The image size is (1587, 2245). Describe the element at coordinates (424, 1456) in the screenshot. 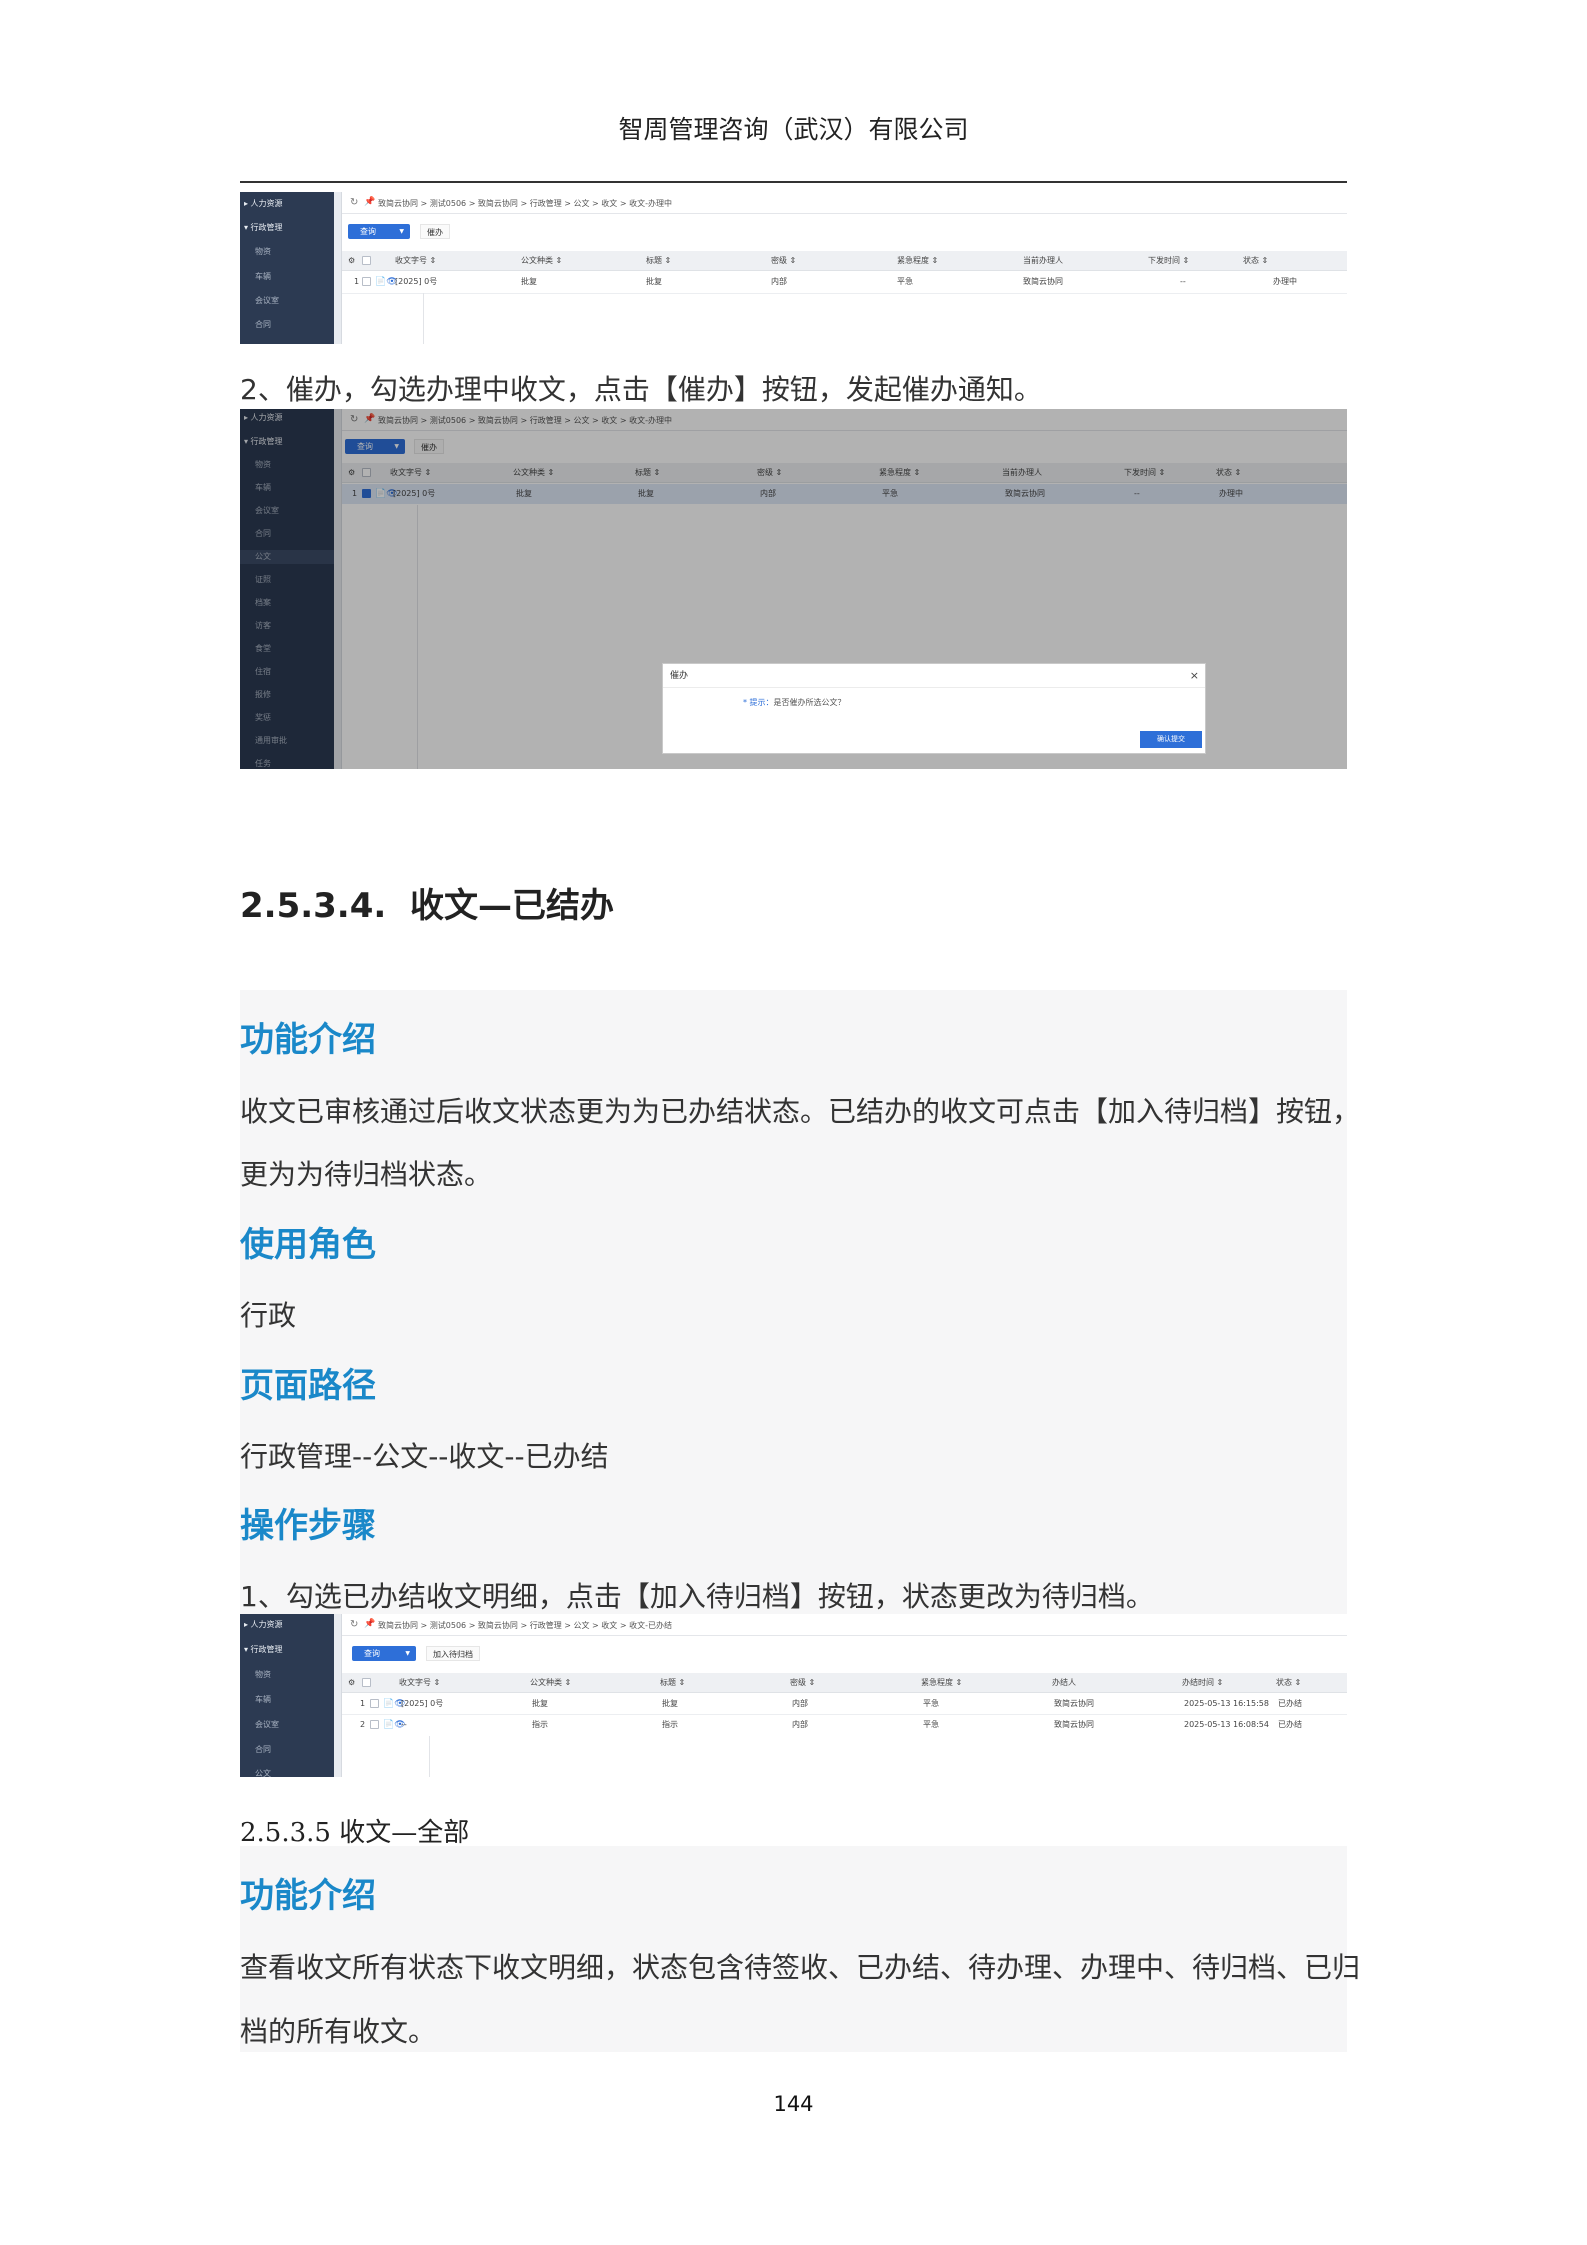

I see `path-text: 行政管理--公文--收文--已办结` at that location.